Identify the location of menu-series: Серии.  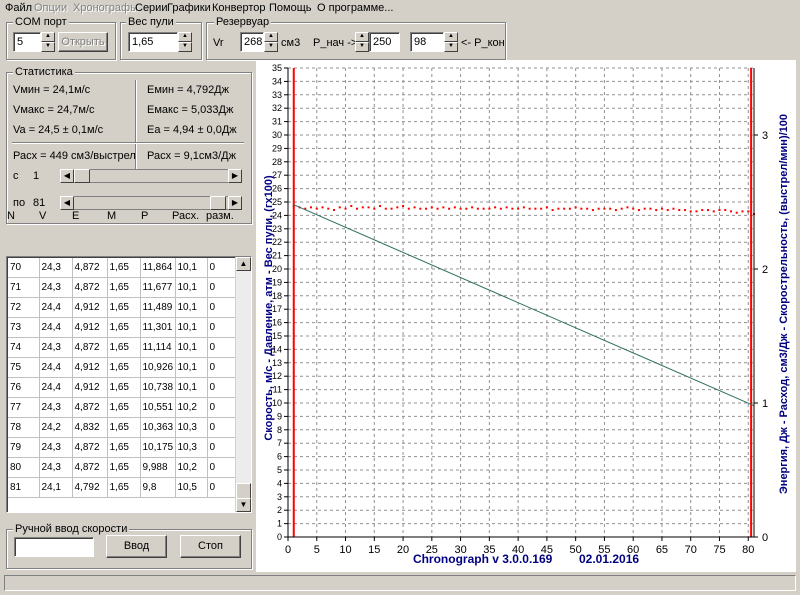
(151, 8).